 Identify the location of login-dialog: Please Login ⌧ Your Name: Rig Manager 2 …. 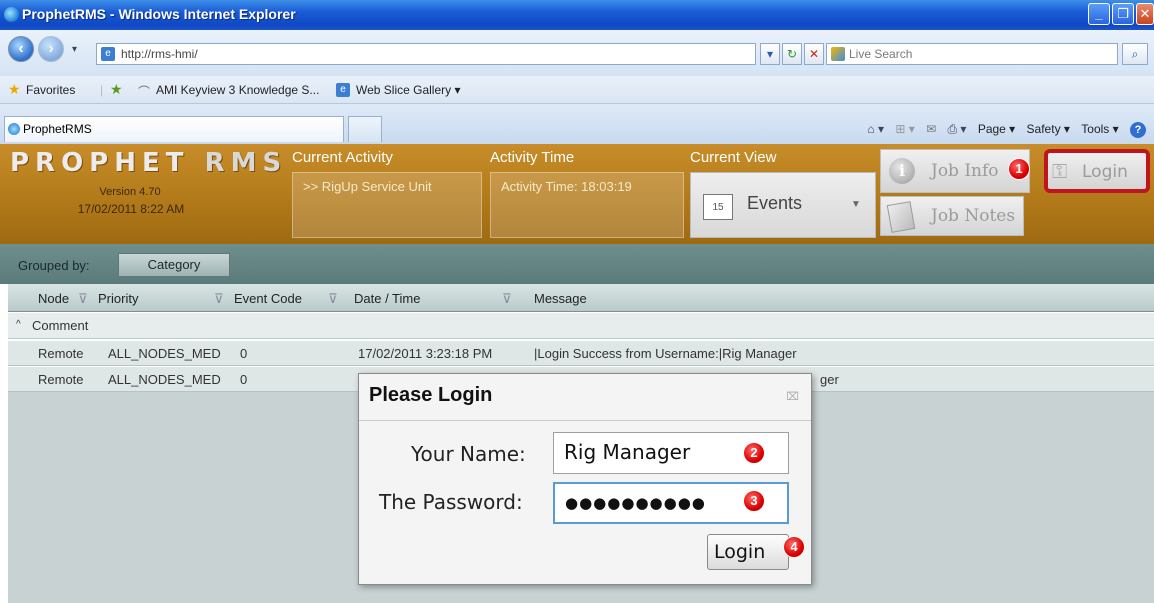
(585, 479).